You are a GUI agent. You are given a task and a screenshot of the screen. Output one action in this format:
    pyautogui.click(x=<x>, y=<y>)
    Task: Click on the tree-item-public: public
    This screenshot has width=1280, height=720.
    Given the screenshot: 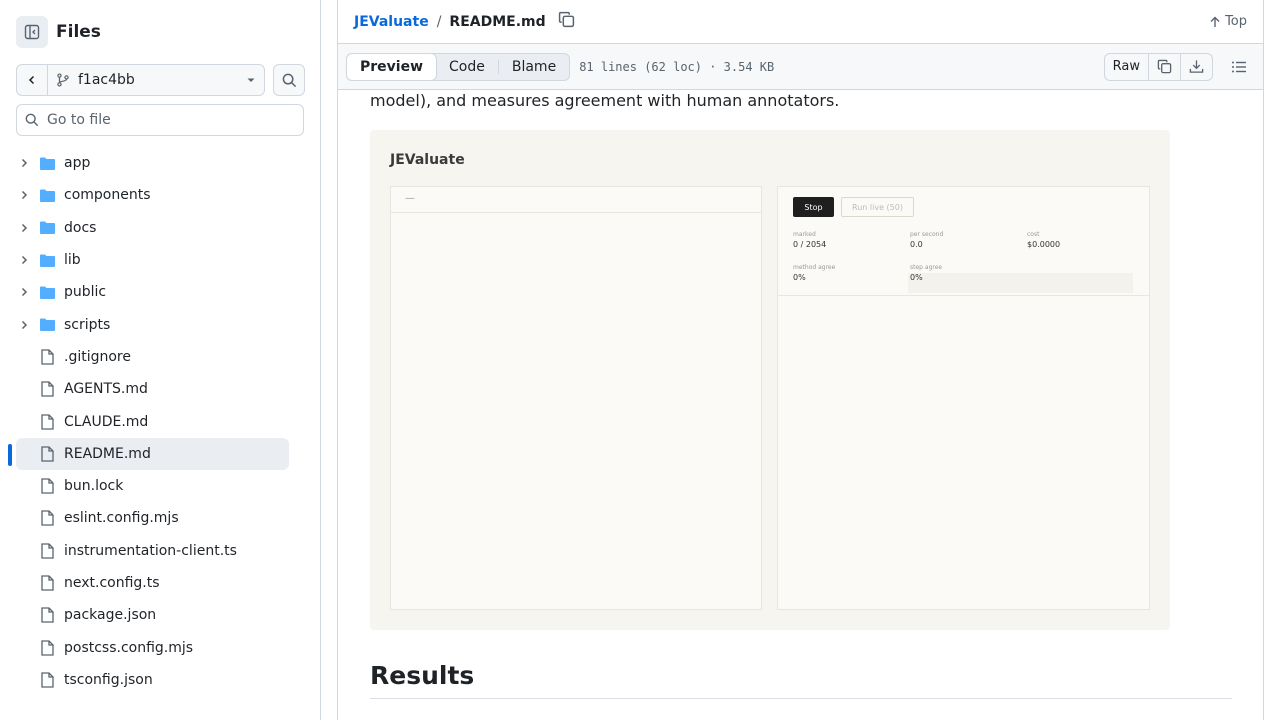 What is the action you would take?
    pyautogui.click(x=152, y=292)
    